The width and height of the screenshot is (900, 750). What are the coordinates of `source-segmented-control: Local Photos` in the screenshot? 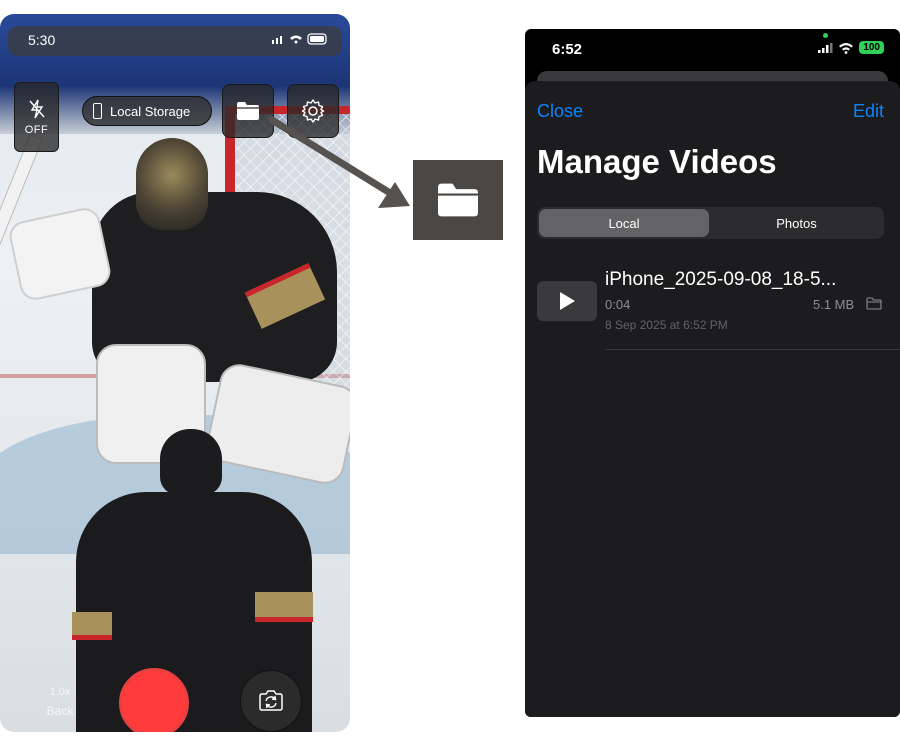 It's located at (710, 223).